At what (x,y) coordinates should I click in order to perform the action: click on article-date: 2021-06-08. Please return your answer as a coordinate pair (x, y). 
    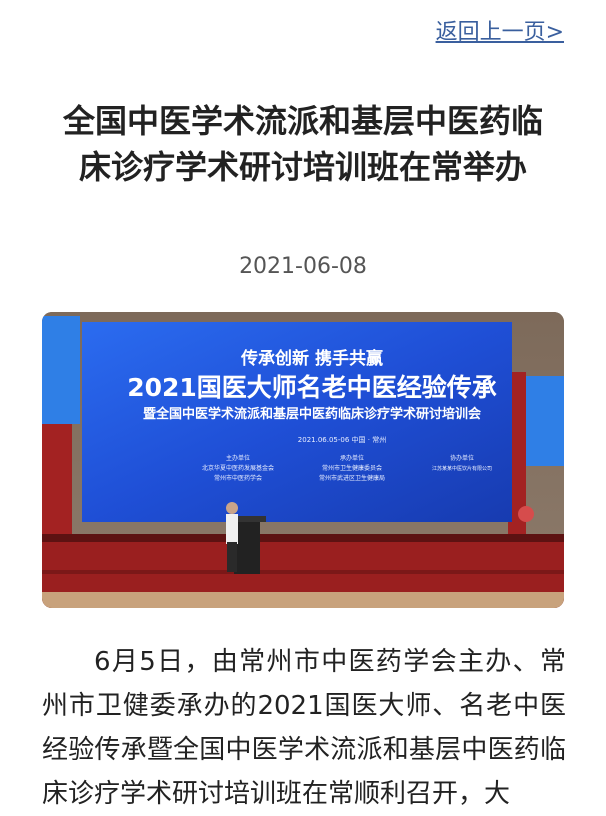
    Looking at the image, I should click on (303, 266).